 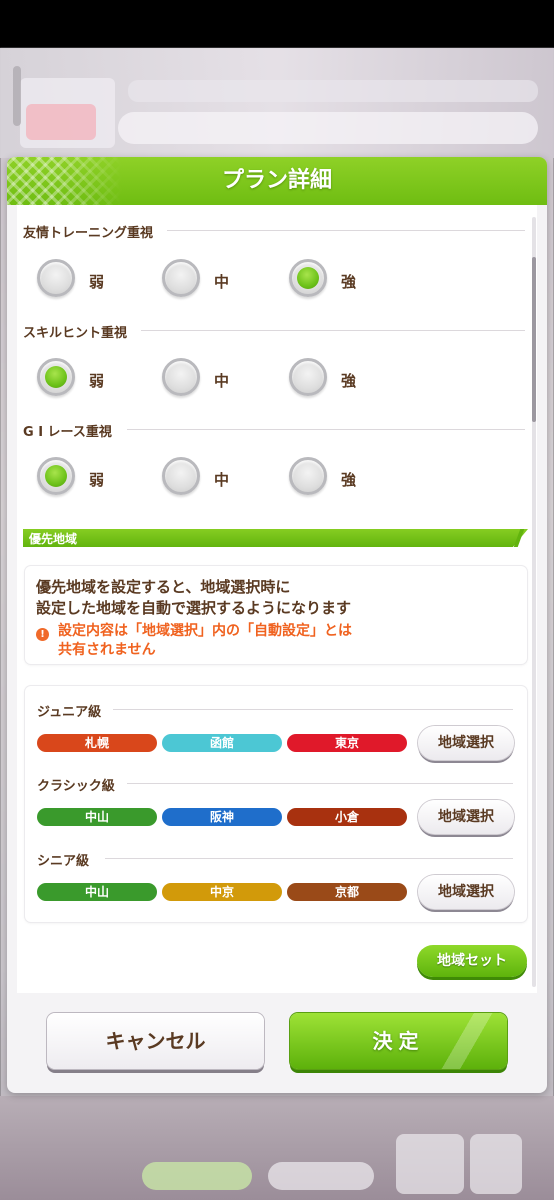 I want to click on grade-label-senior: シニア級, so click(x=63, y=861).